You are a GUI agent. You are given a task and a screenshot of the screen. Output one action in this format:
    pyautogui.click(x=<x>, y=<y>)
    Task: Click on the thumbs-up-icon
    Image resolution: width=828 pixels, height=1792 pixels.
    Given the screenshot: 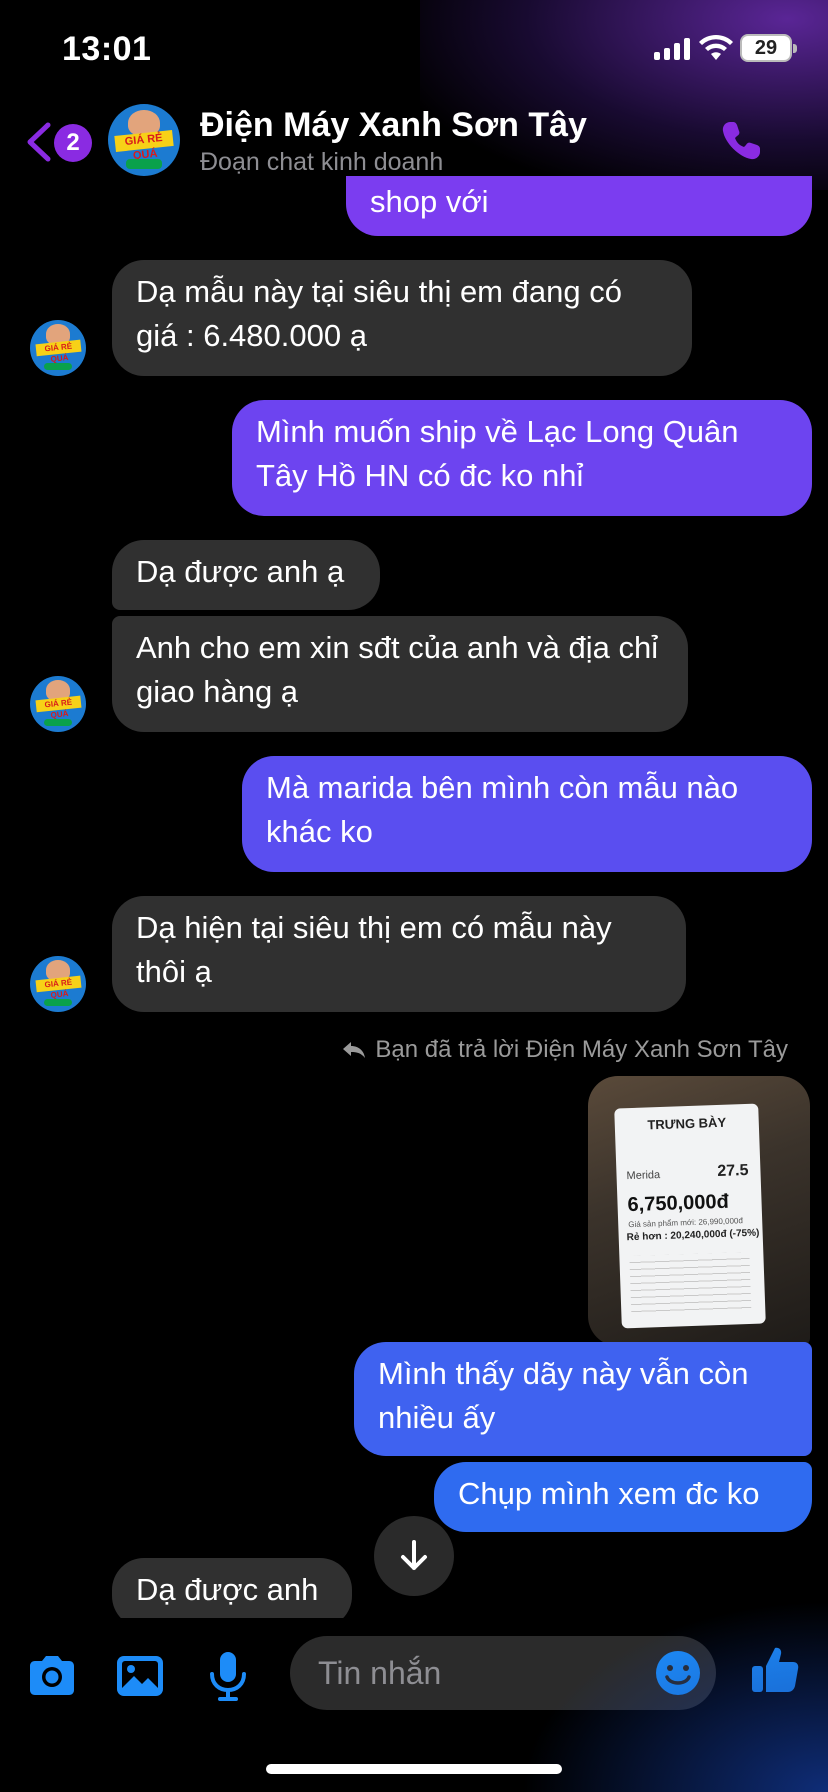 What is the action you would take?
    pyautogui.click(x=776, y=1670)
    